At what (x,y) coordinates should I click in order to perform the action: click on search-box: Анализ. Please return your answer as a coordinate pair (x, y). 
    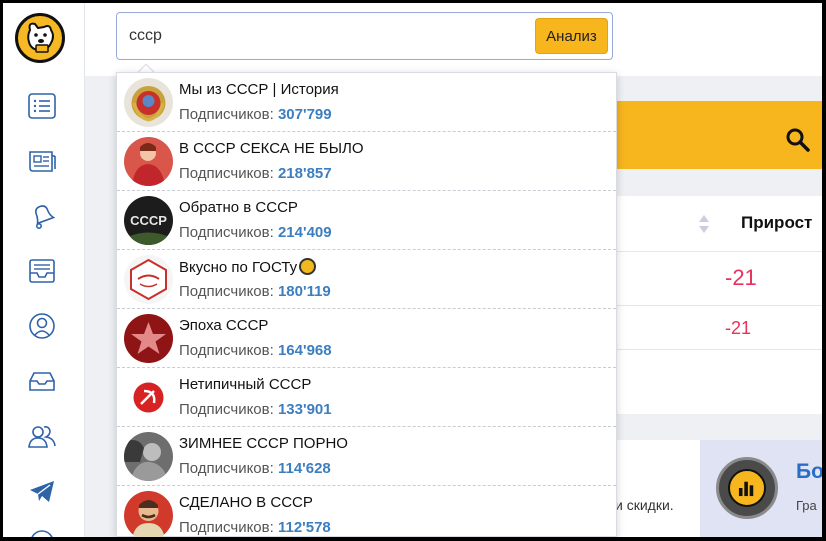
    Looking at the image, I should click on (364, 36).